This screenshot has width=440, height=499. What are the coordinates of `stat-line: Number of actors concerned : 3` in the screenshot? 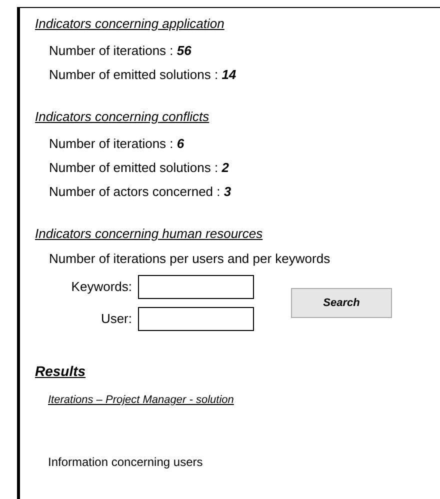 It's located at (140, 192).